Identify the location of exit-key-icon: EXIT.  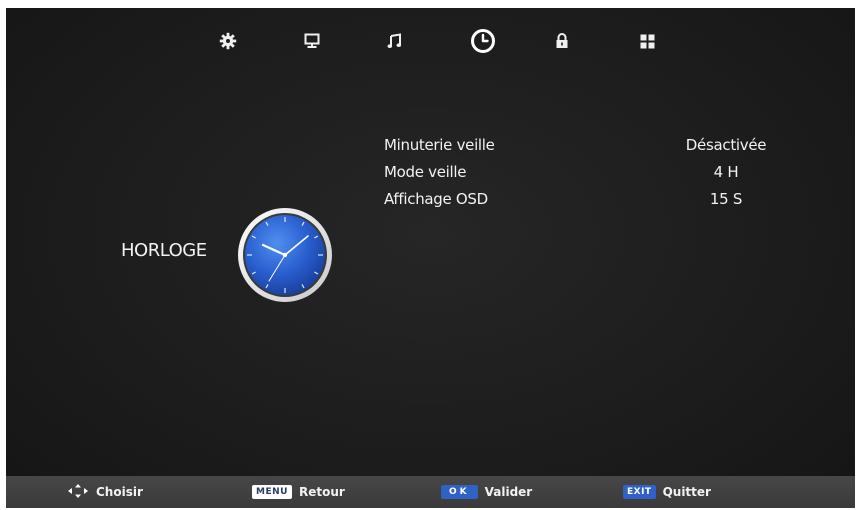
(639, 492).